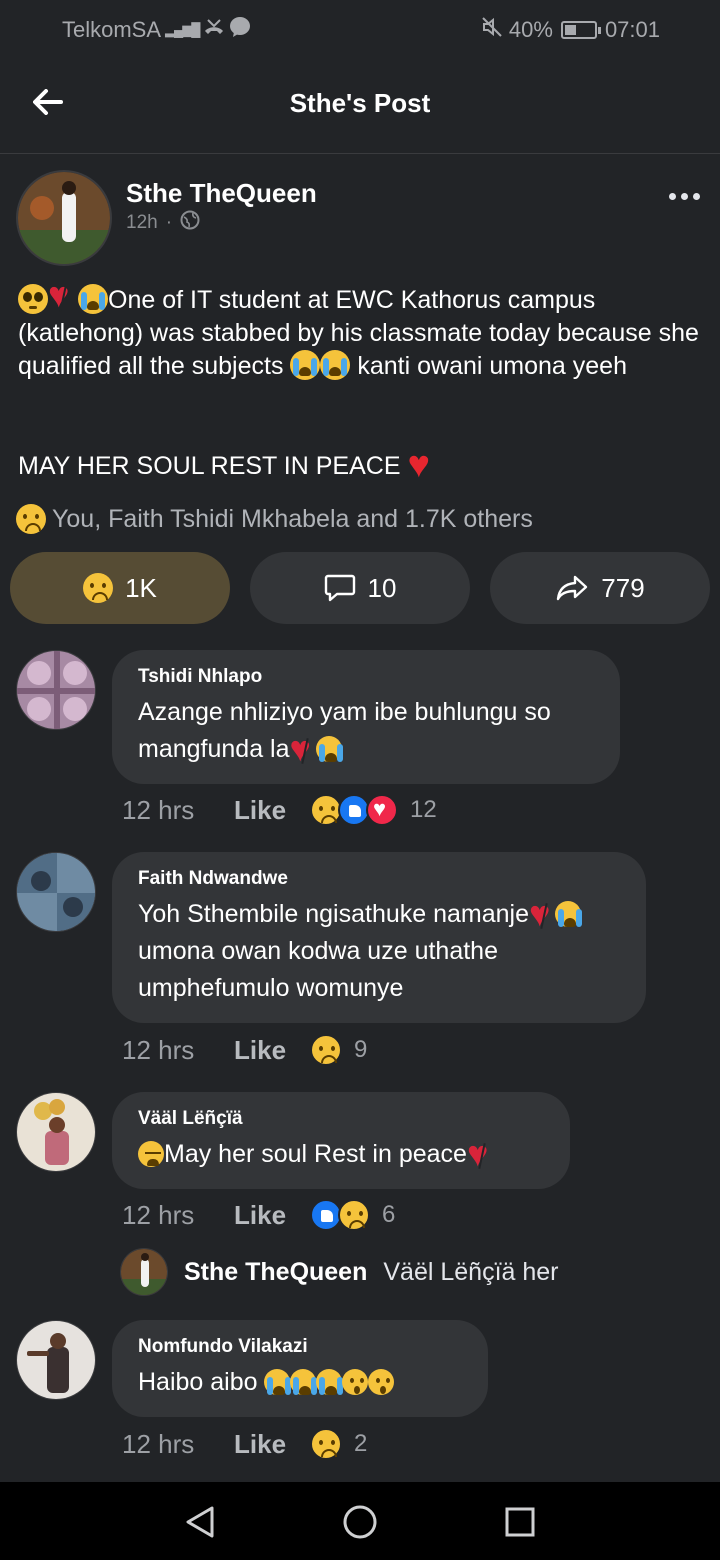 The image size is (720, 1560). What do you see at coordinates (530, 29) in the screenshot?
I see `battery-percent: 40%` at bounding box center [530, 29].